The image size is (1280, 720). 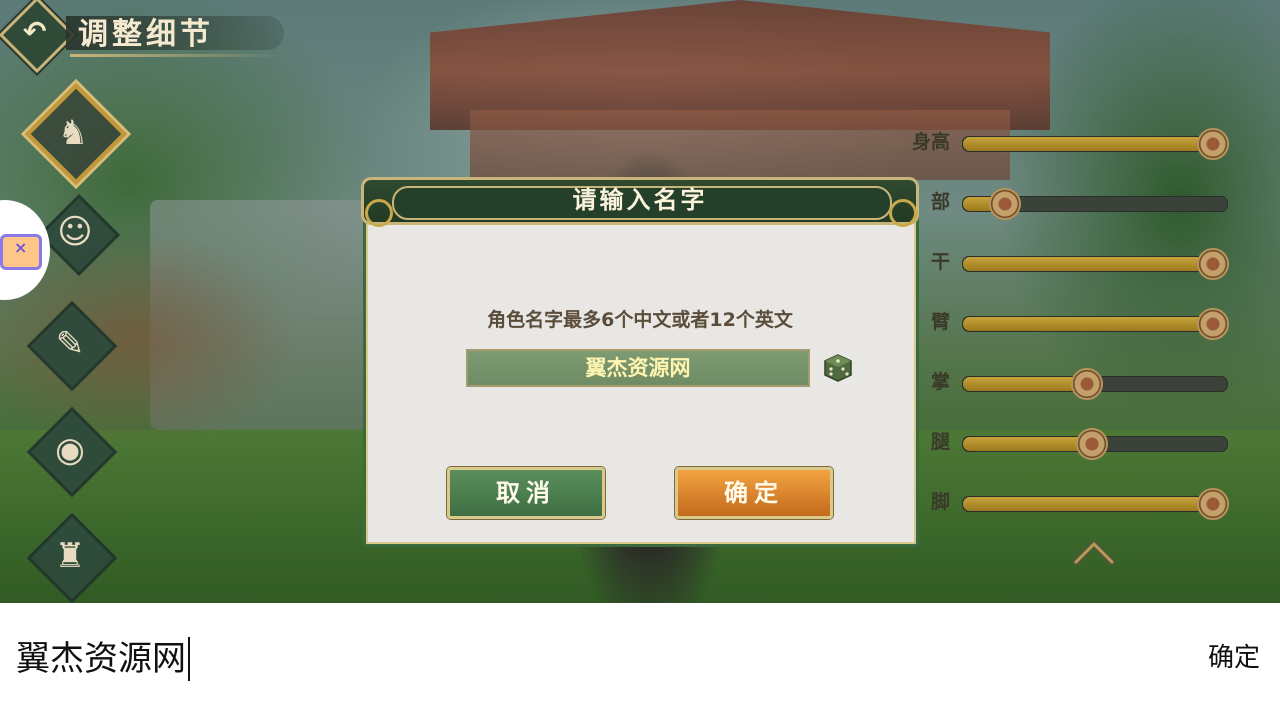 I want to click on random-dice-icon, so click(x=838, y=368).